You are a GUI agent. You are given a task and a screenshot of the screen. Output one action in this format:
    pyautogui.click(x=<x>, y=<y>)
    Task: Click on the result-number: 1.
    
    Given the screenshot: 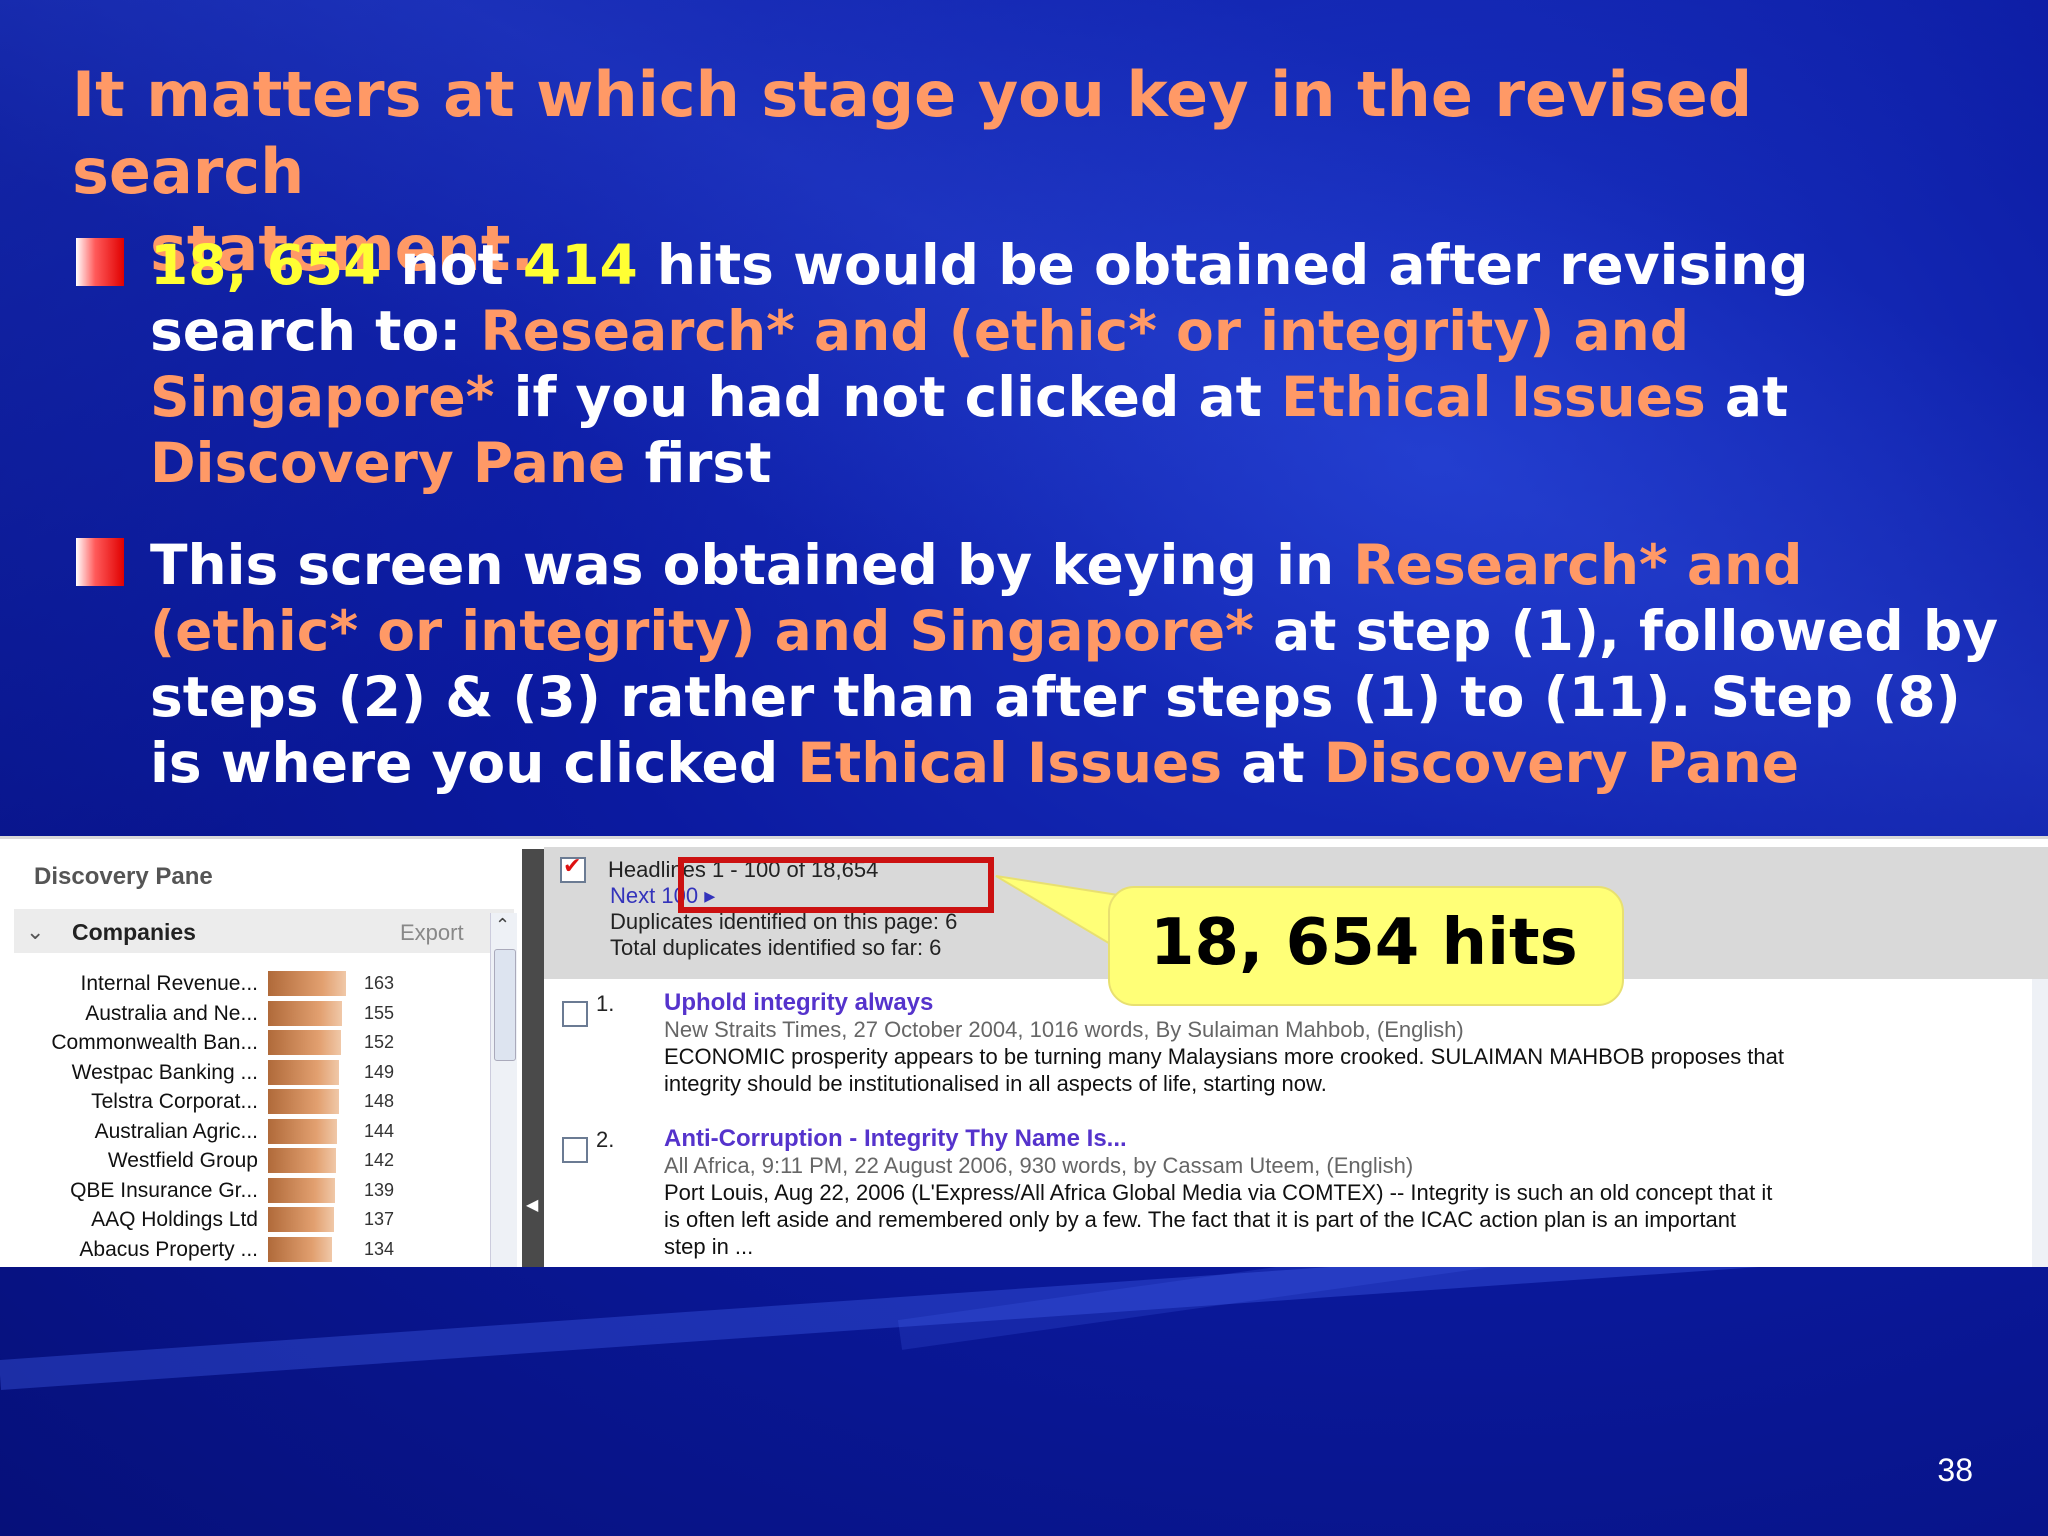 What is the action you would take?
    pyautogui.click(x=605, y=1003)
    